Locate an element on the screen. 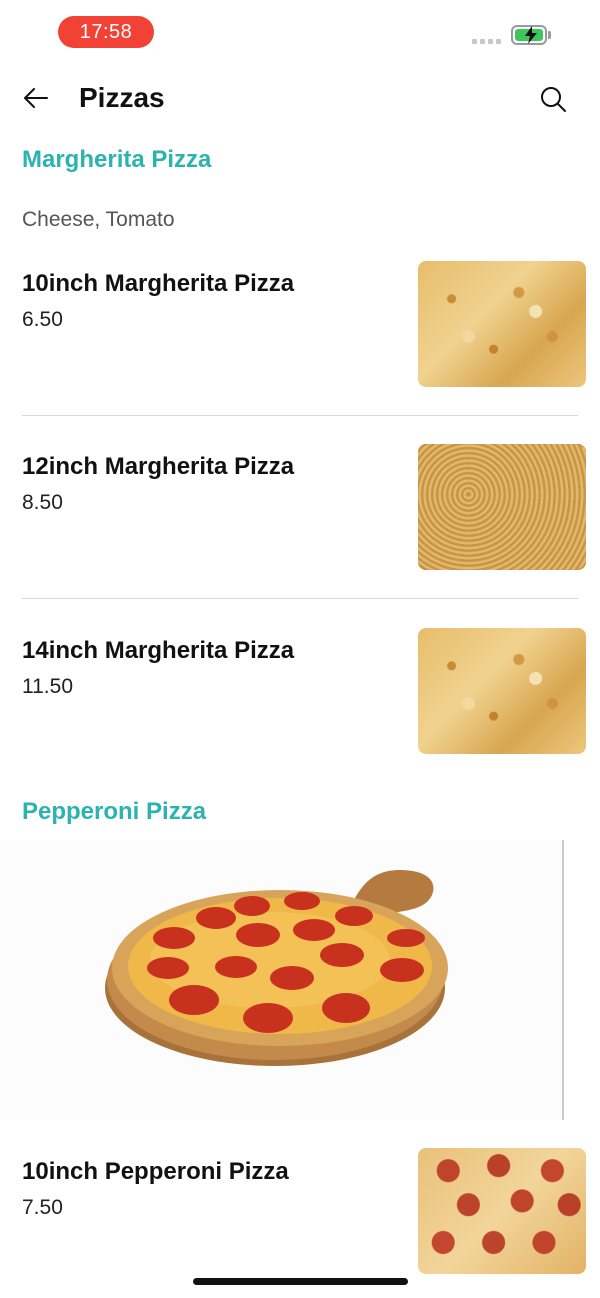  search-button is located at coordinates (553, 99).